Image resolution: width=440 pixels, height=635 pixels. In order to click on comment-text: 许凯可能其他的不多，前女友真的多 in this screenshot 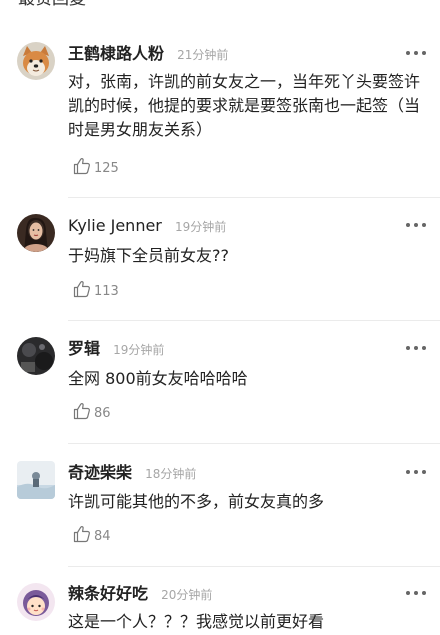, I will do `click(196, 501)`.